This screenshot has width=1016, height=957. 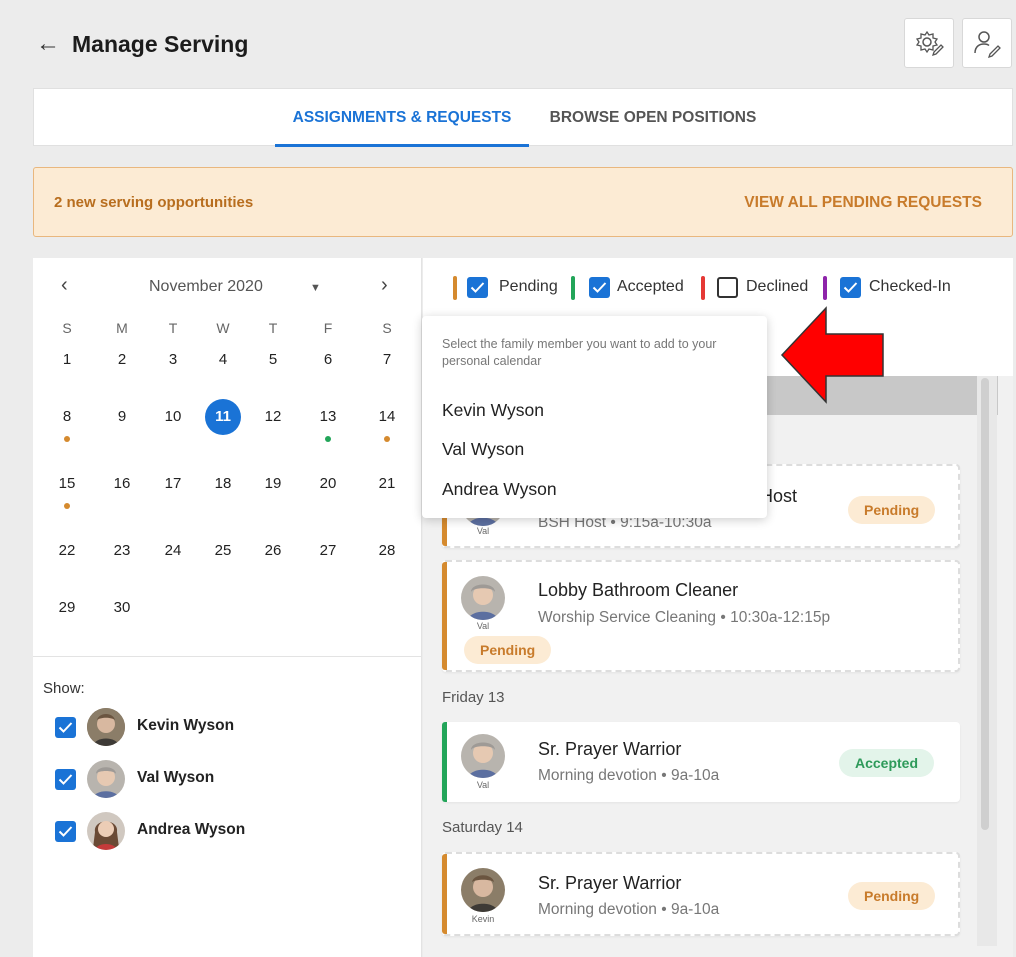 I want to click on calendar-day: 5, so click(x=273, y=360).